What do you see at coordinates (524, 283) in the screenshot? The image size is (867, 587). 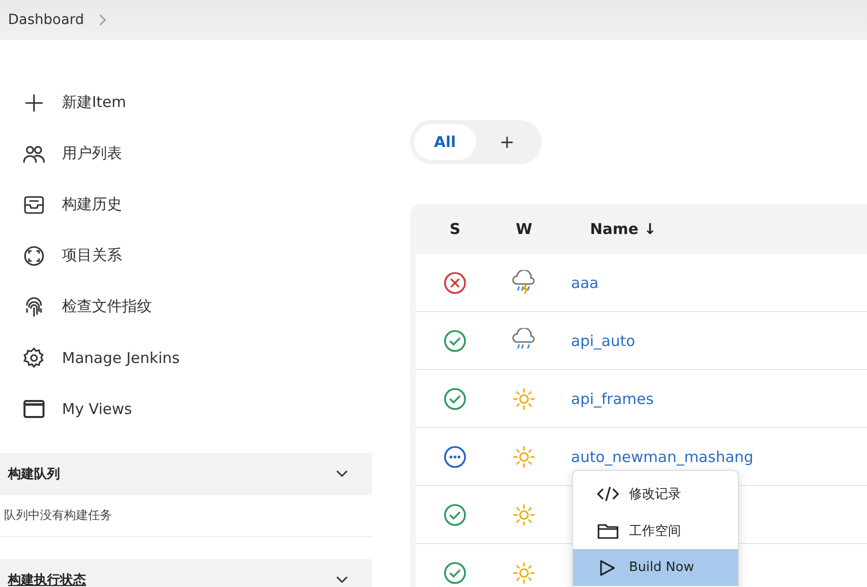 I see `thunderstorm-icon` at bounding box center [524, 283].